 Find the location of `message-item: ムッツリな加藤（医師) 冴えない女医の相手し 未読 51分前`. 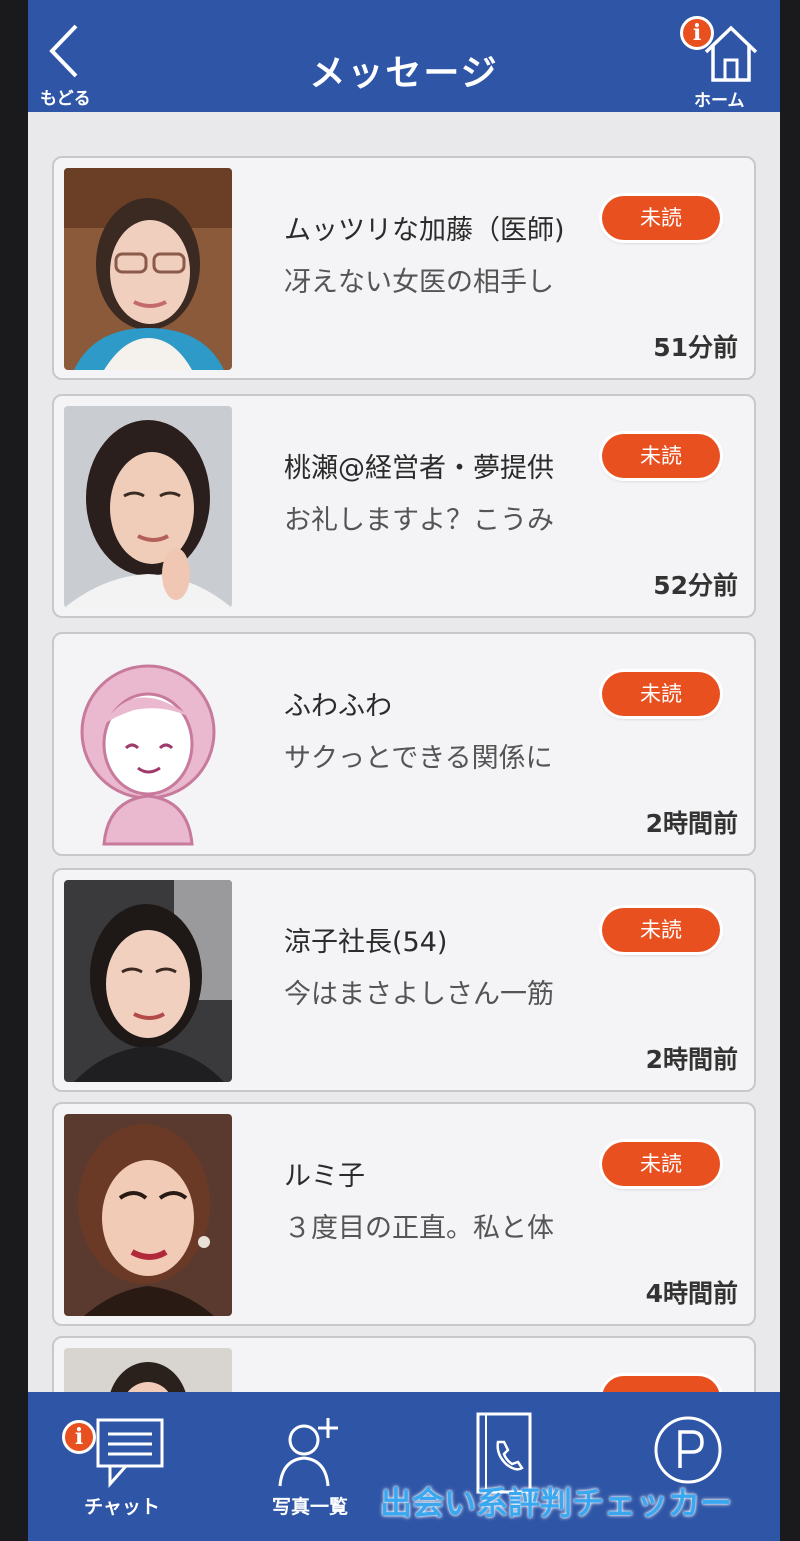

message-item: ムッツリな加藤（医師) 冴えない女医の相手し 未読 51分前 is located at coordinates (404, 268).